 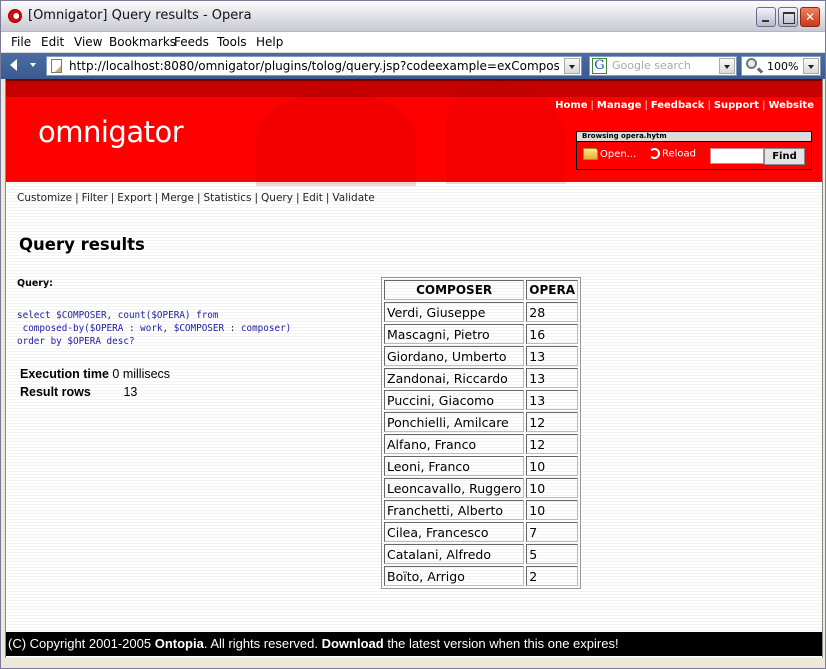 I want to click on maximize-button, so click(x=788, y=17).